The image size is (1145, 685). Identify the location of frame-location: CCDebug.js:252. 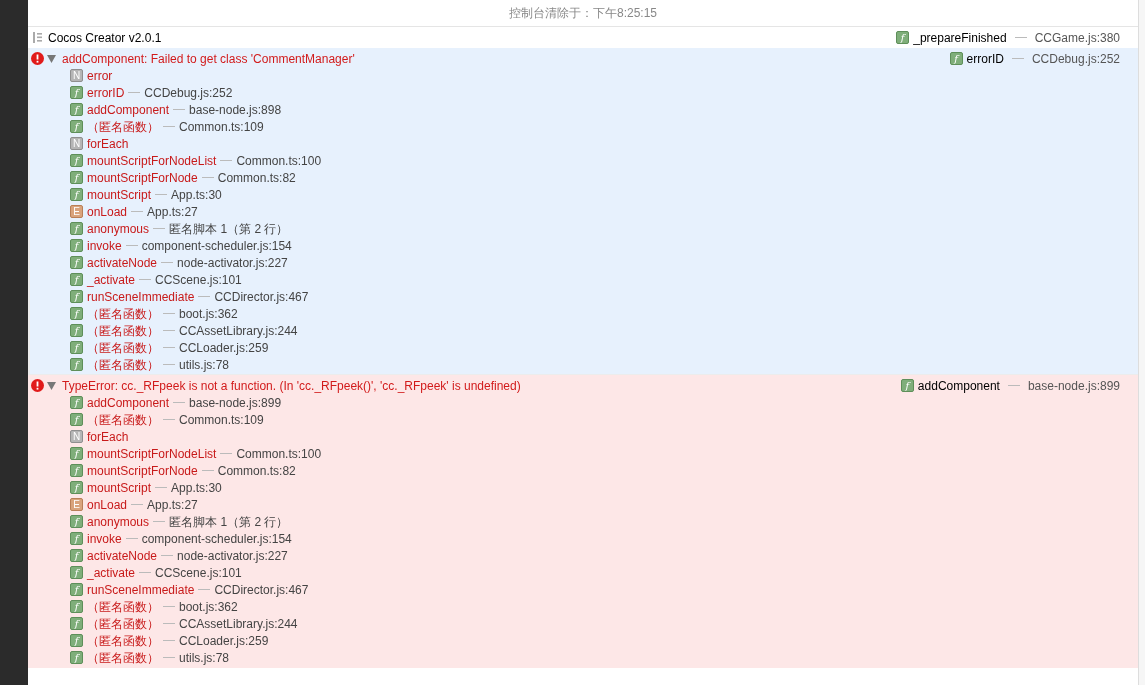
(188, 92).